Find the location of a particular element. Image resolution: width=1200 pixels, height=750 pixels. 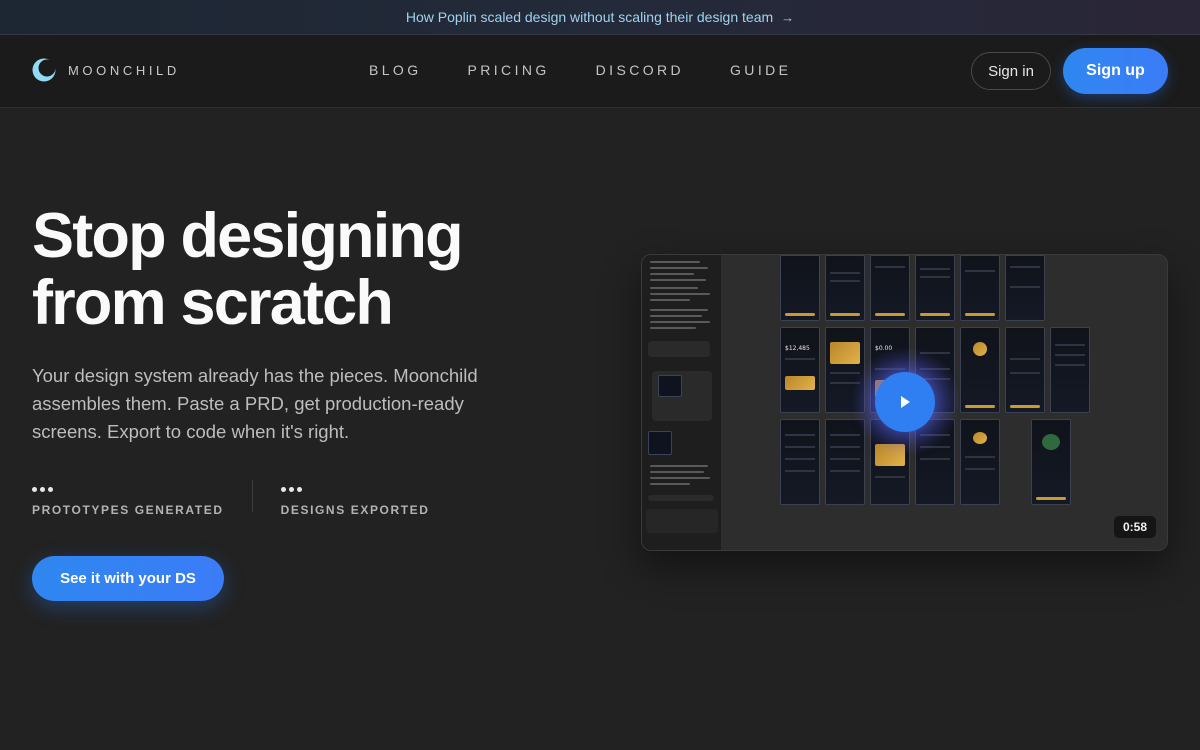

hero-title: Stop designing from scratch is located at coordinates (292, 270).